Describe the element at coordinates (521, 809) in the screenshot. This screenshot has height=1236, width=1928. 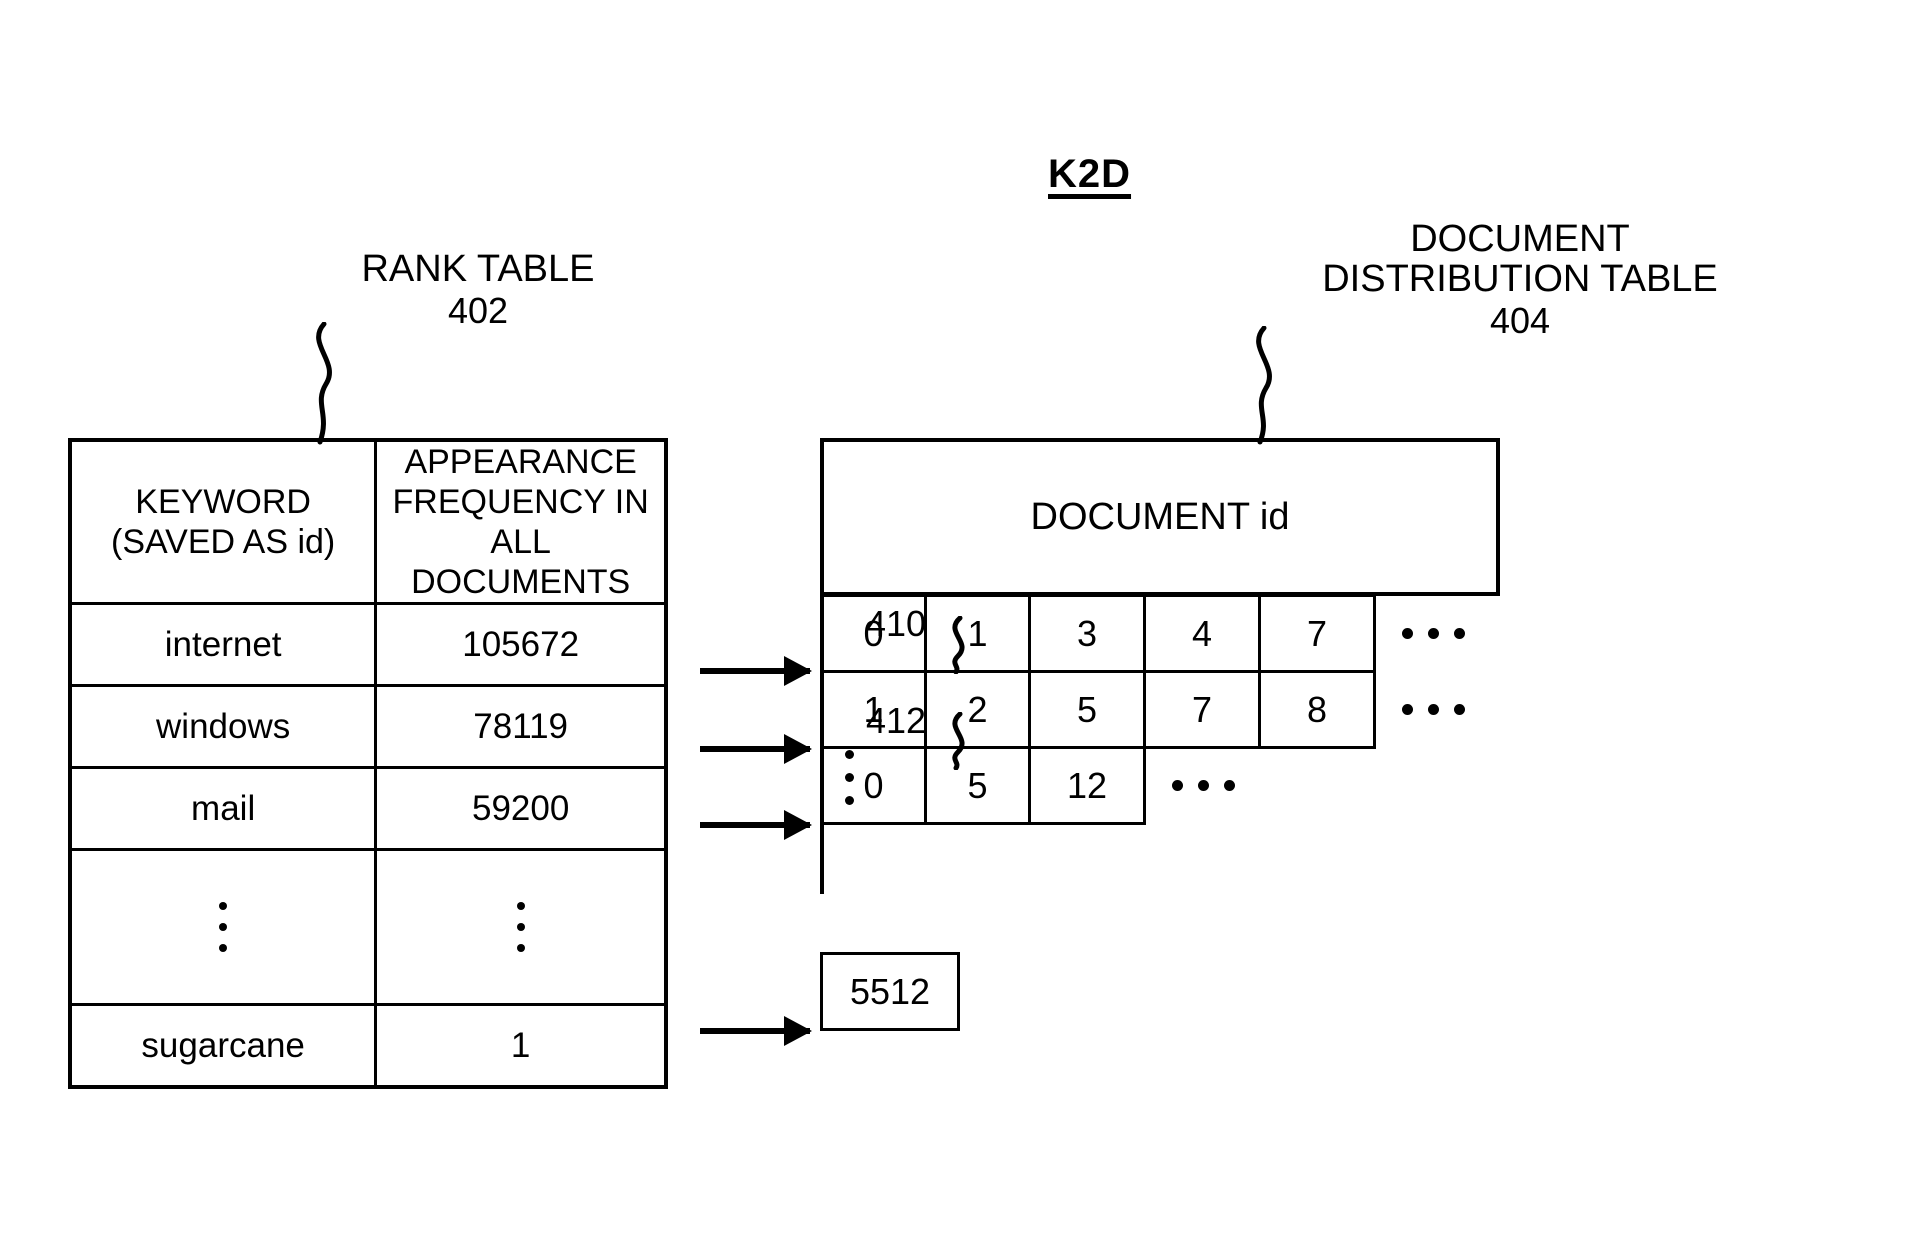
I see `cell-frequency: 59200` at that location.